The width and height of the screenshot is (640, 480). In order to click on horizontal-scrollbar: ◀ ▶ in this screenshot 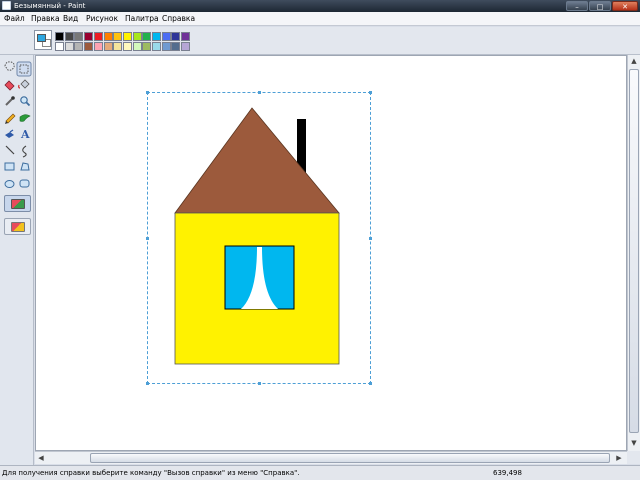, I will do `click(331, 457)`.